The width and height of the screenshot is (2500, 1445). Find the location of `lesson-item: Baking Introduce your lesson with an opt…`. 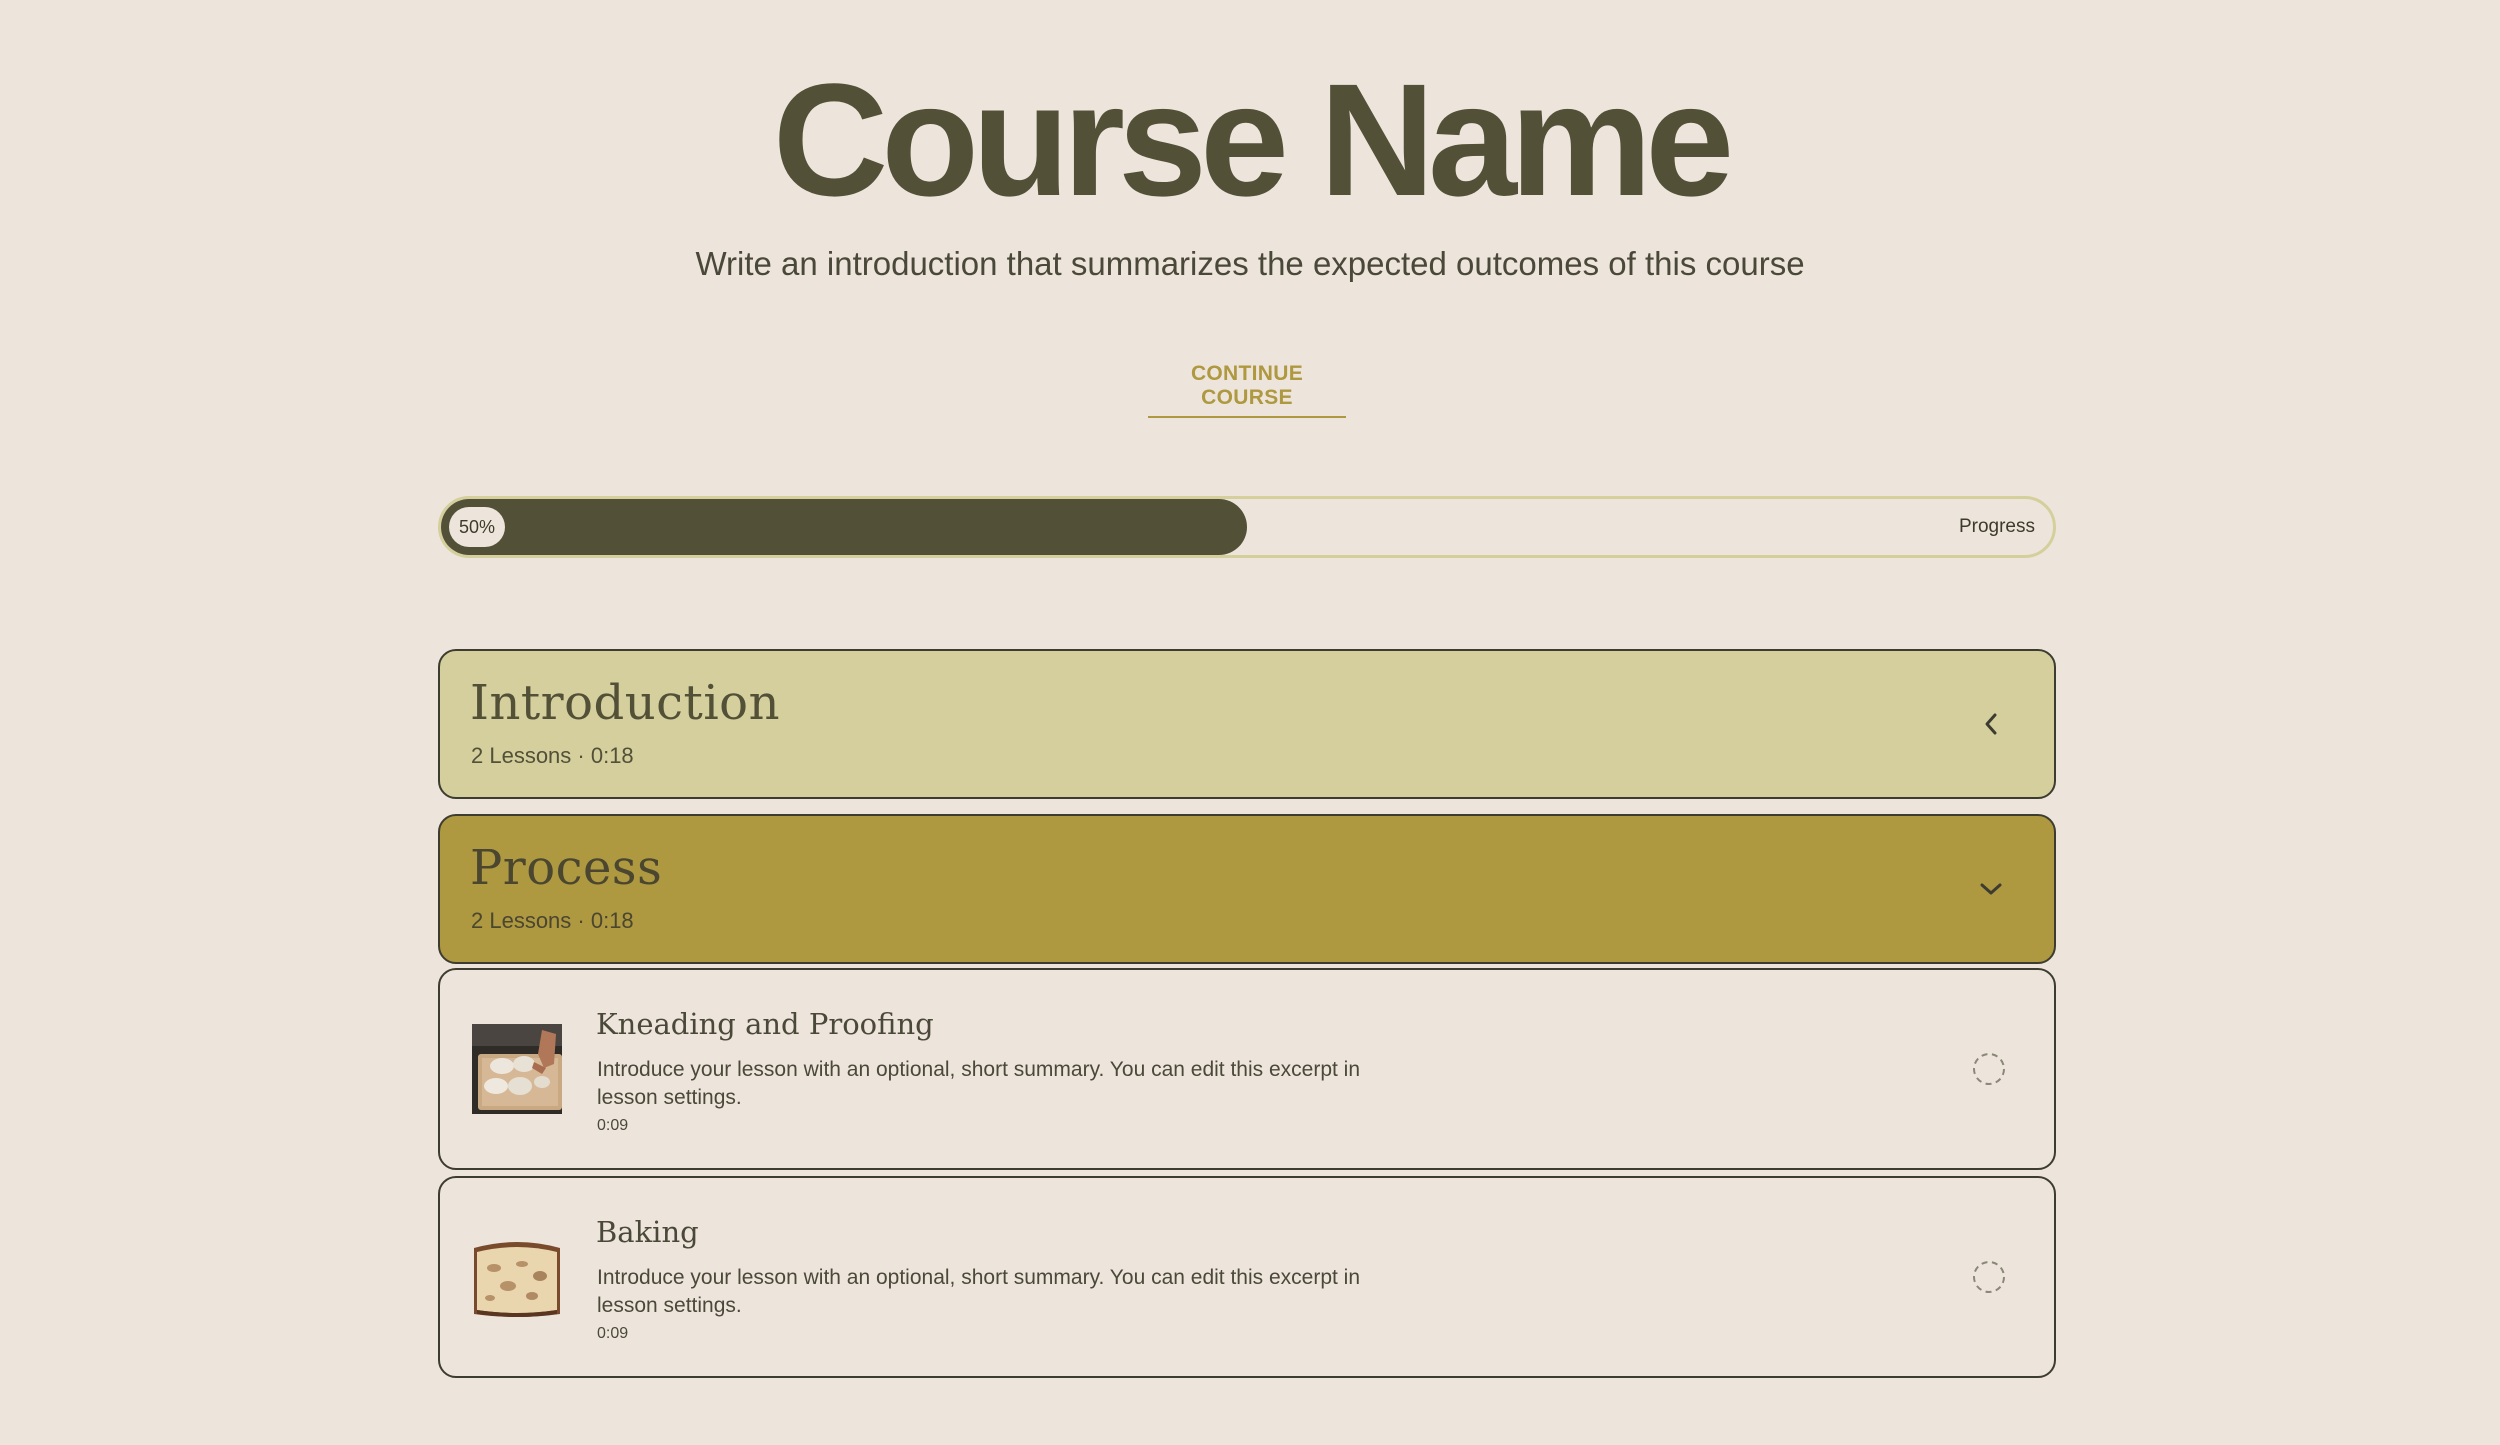

lesson-item: Baking Introduce your lesson with an opt… is located at coordinates (1247, 1277).